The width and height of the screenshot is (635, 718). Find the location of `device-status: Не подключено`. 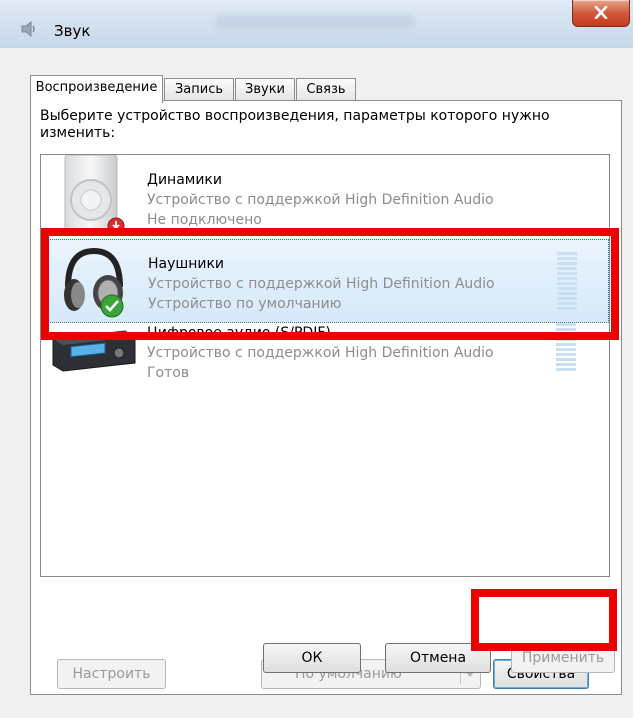

device-status: Не подключено is located at coordinates (204, 220).